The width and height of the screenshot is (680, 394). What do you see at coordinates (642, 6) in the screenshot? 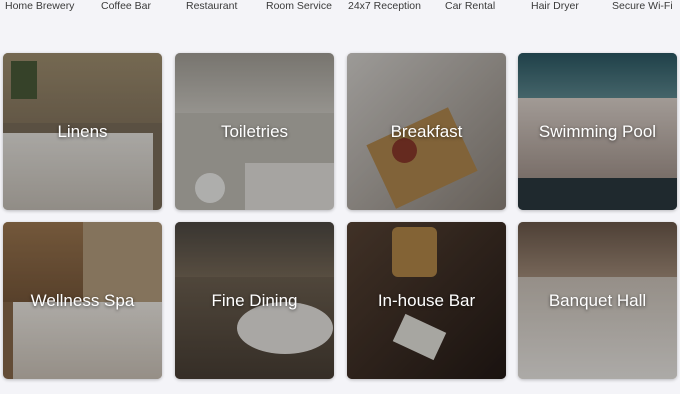
I see `amenity-secure-wifi: Secure Wi-Fi` at bounding box center [642, 6].